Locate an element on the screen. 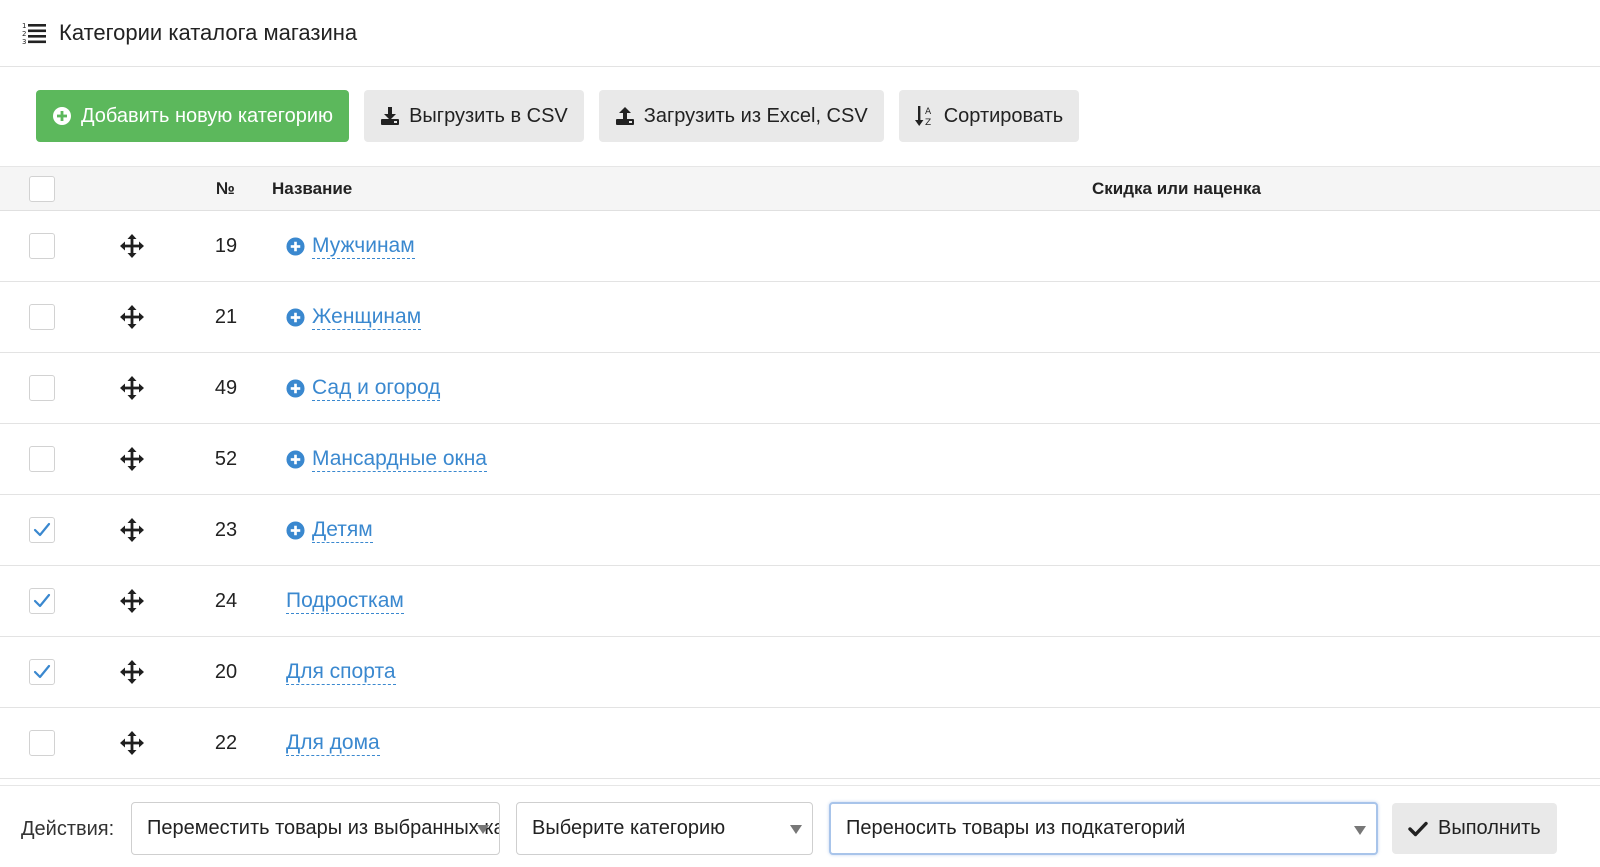 Image resolution: width=1600 pixels, height=867 pixels. category-name-link: Подросткам is located at coordinates (345, 601).